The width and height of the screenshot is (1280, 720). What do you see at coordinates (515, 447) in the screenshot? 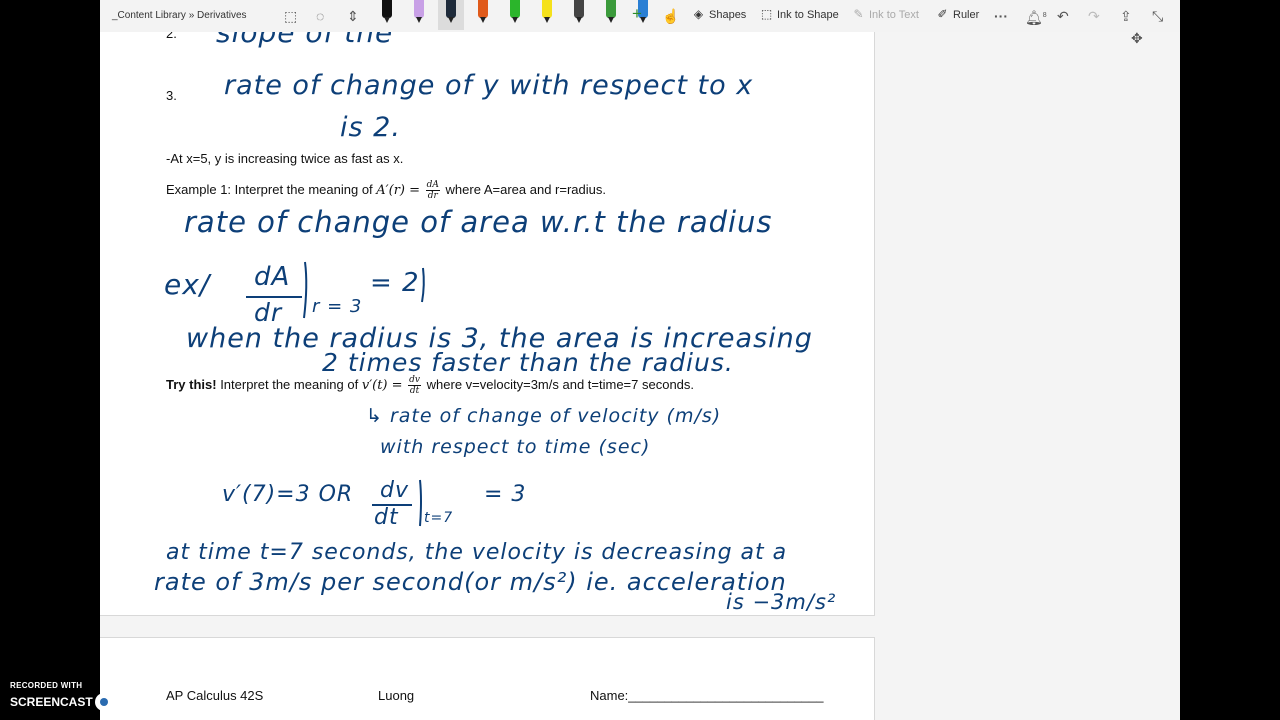
I see `ink-velocity-line-2: with respect to time (sec)` at bounding box center [515, 447].